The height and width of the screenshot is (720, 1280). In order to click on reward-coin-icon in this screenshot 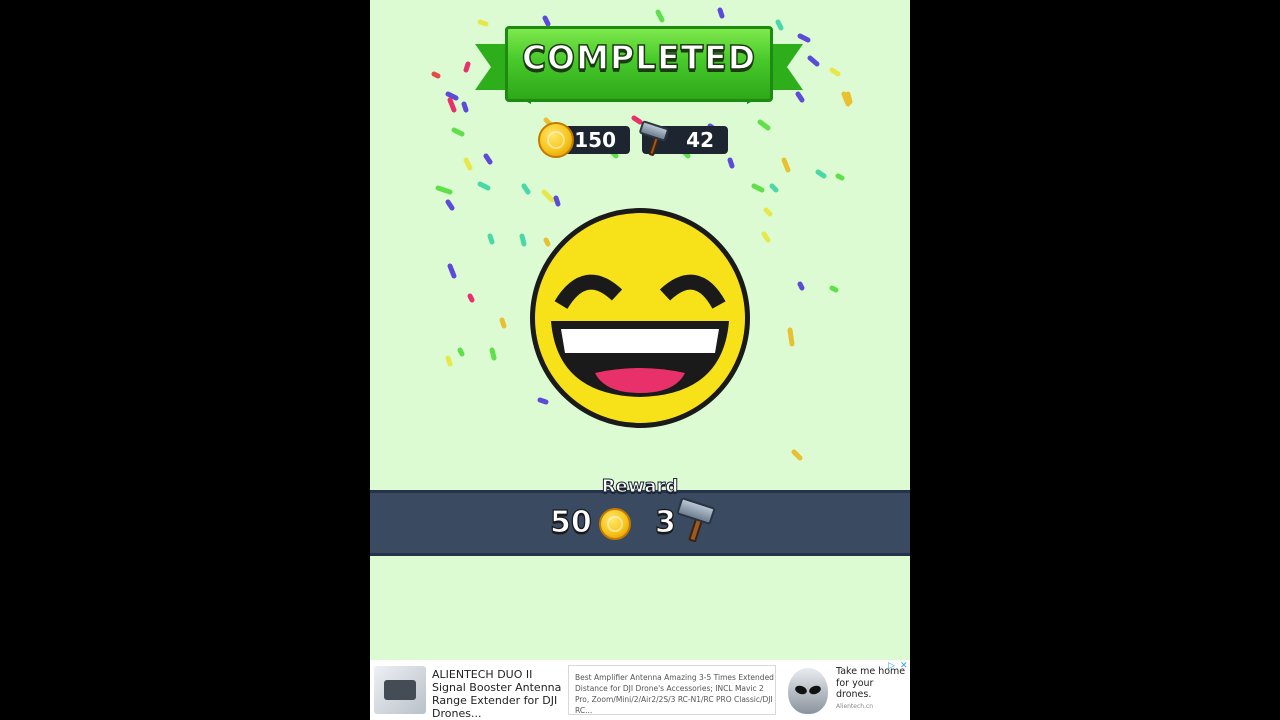, I will do `click(615, 524)`.